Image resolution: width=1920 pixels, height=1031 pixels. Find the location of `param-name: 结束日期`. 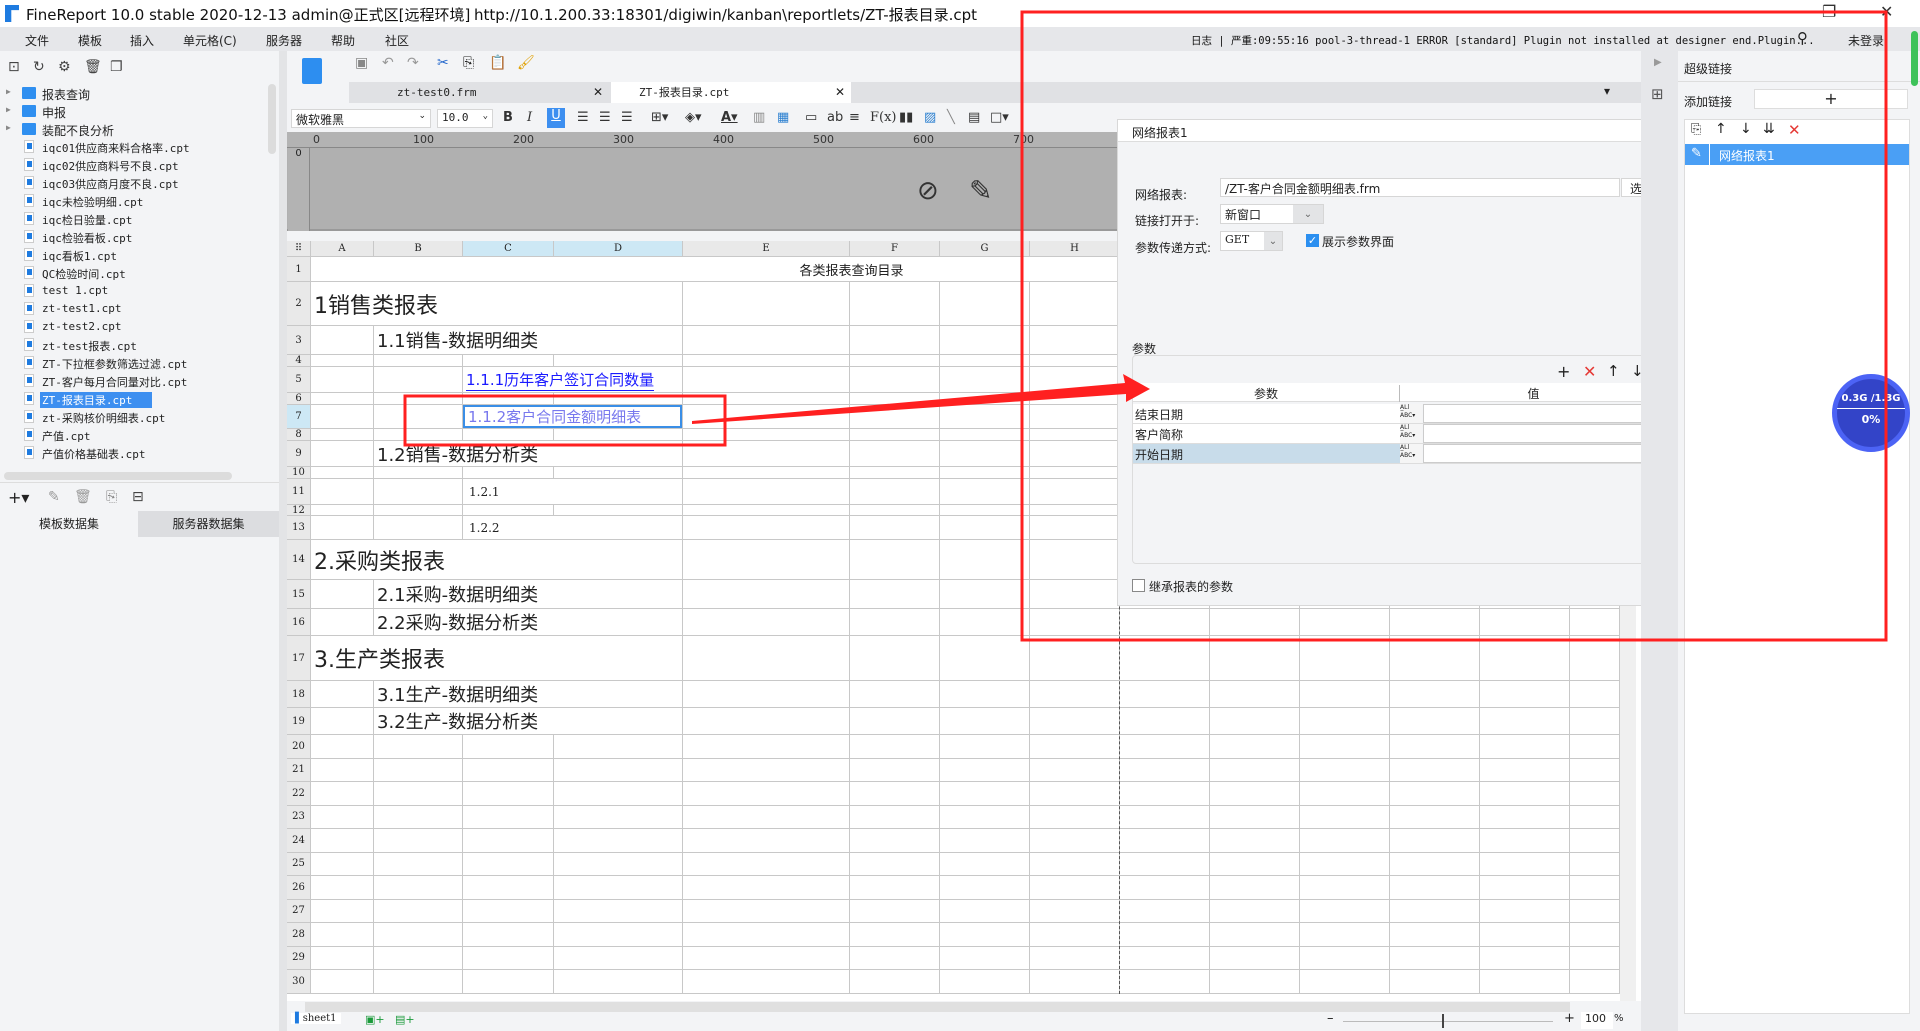

param-name: 结束日期 is located at coordinates (1266, 413).